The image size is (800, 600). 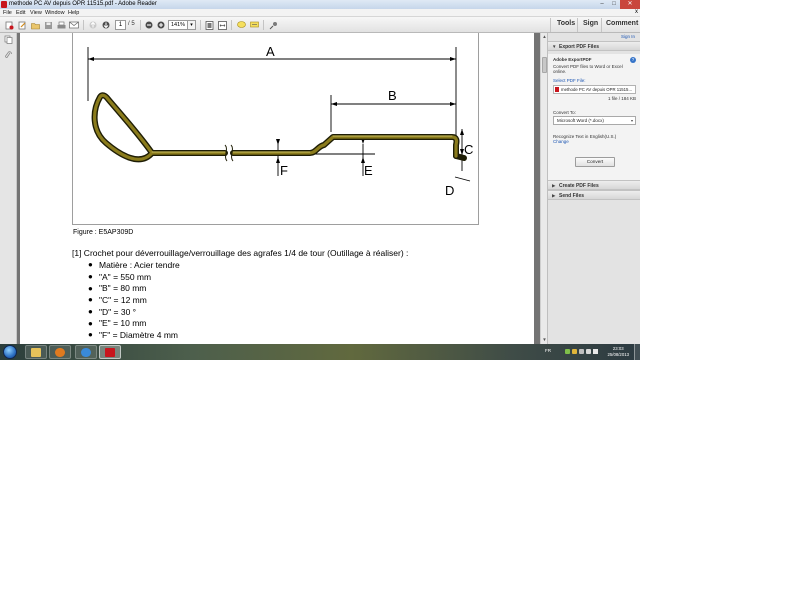 What do you see at coordinates (8, 56) in the screenshot?
I see `attachments-icon` at bounding box center [8, 56].